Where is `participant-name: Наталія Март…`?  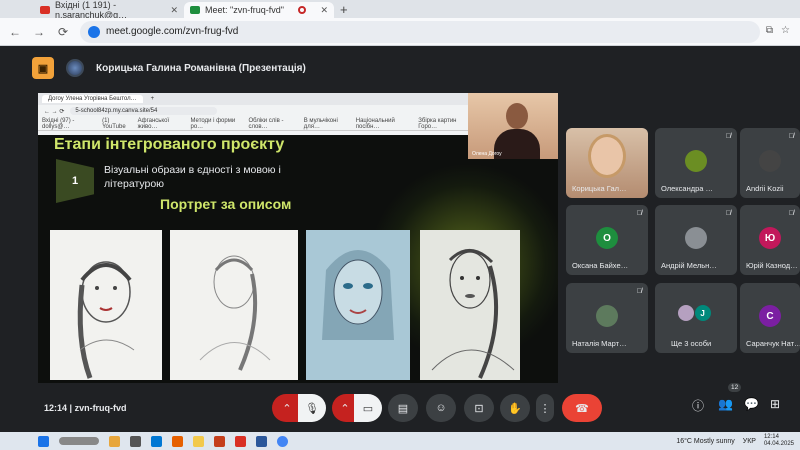
participant-name: Наталія Март… is located at coordinates (599, 343).